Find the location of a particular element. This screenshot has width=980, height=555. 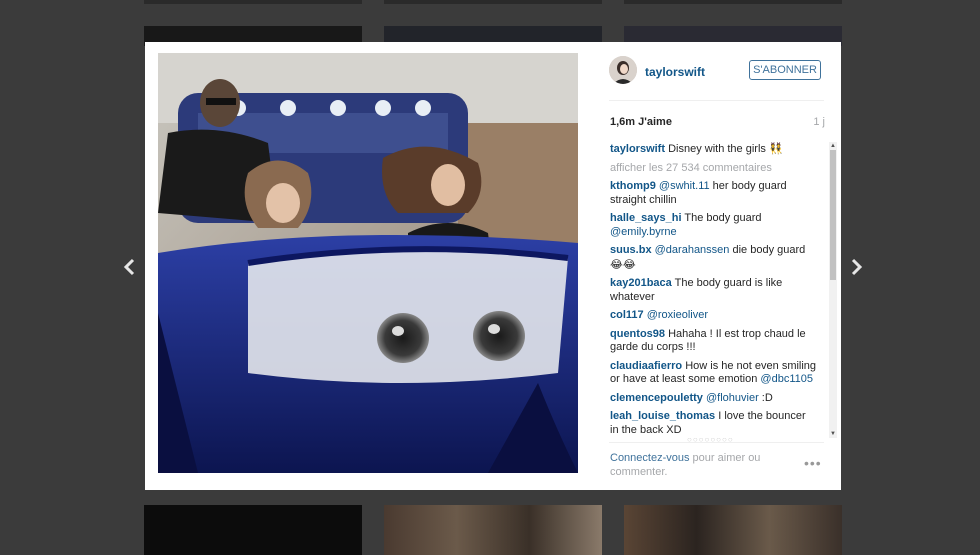

comment-username: halle_says_hi is located at coordinates (646, 218).